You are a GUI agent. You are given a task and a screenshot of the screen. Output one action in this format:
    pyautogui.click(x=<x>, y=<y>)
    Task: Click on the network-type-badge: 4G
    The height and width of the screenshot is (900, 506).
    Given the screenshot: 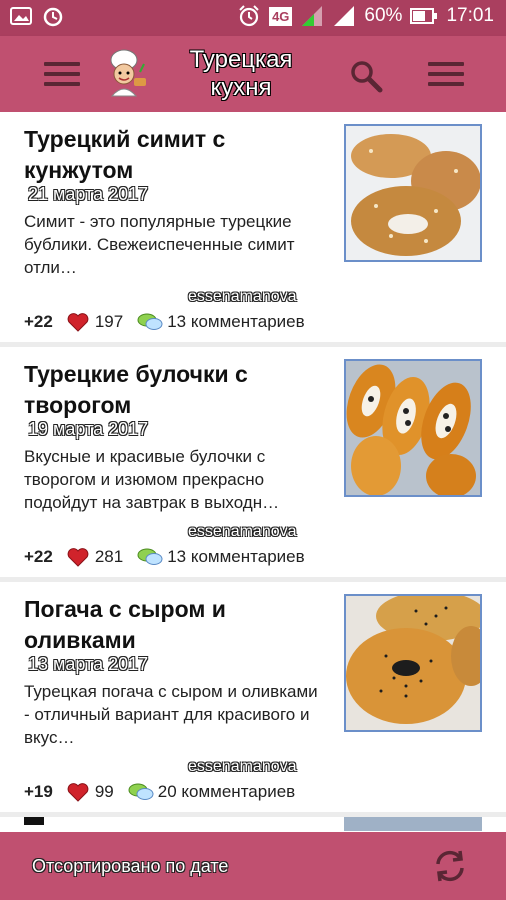 What is the action you would take?
    pyautogui.click(x=281, y=16)
    